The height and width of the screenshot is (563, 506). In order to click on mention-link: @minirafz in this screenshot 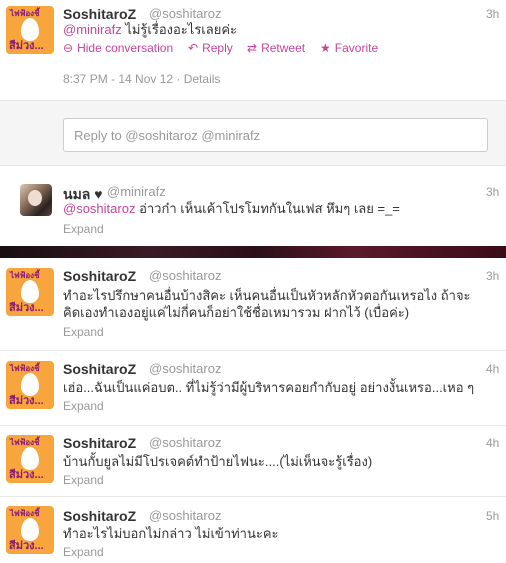, I will do `click(92, 29)`.